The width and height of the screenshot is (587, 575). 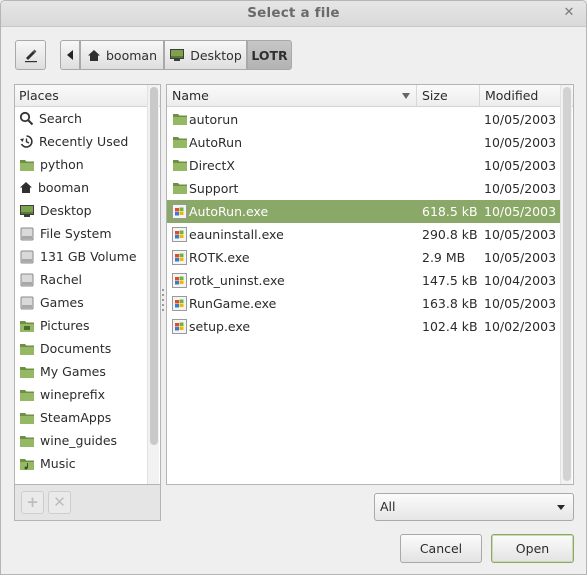 I want to click on sidebar-item-search: Search, so click(x=87, y=118).